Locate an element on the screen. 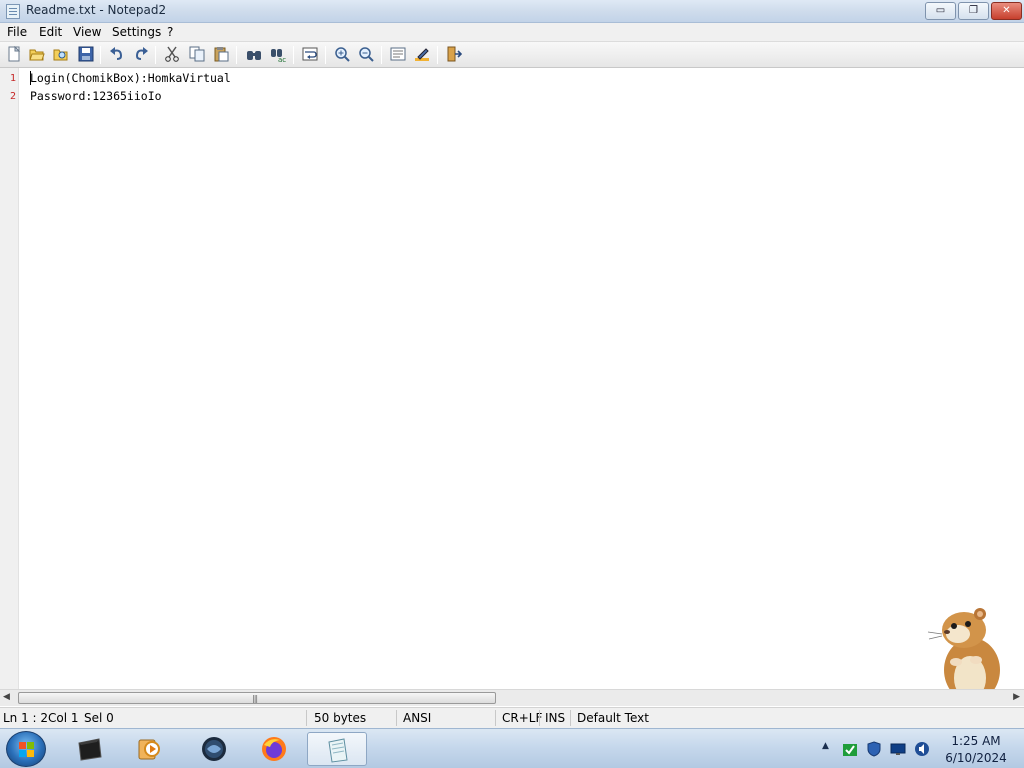 The image size is (1024, 768). scroll-left-arrow-icon: ◀ is located at coordinates (6, 697).